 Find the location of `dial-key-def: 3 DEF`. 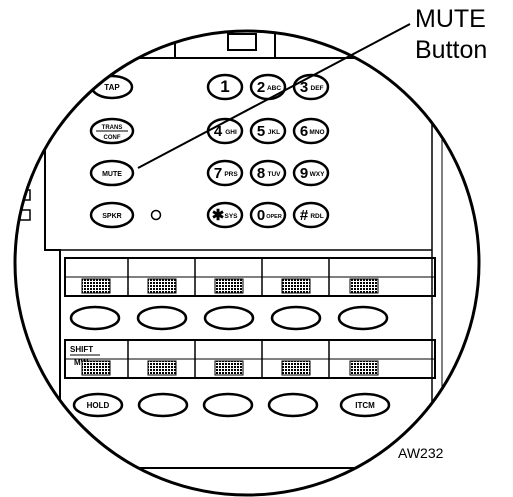

dial-key-def: 3 DEF is located at coordinates (311, 87).